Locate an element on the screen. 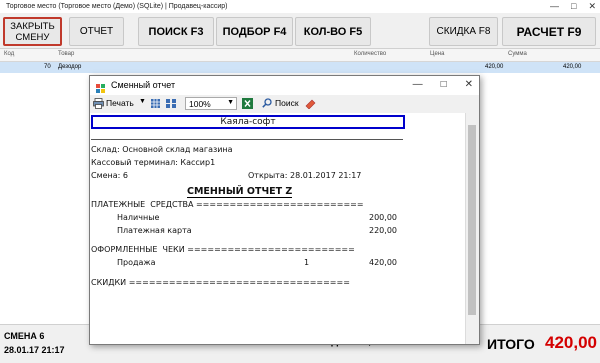 The image size is (600, 363). close-shift-button: ЗАКРЫТЬ СМЕНУ is located at coordinates (32, 31).